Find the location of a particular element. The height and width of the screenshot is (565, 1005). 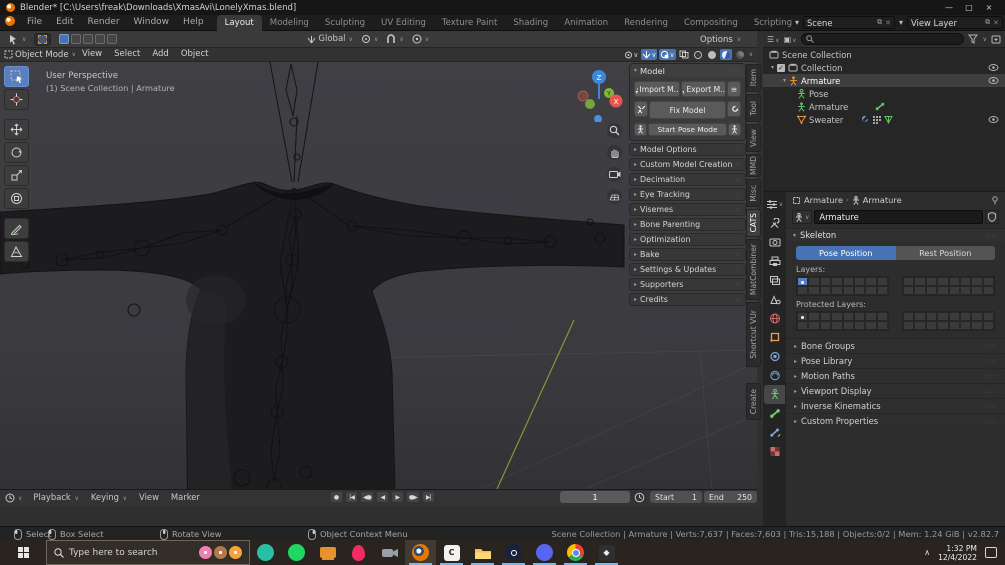

rotate-tool-button is located at coordinates (16, 152).